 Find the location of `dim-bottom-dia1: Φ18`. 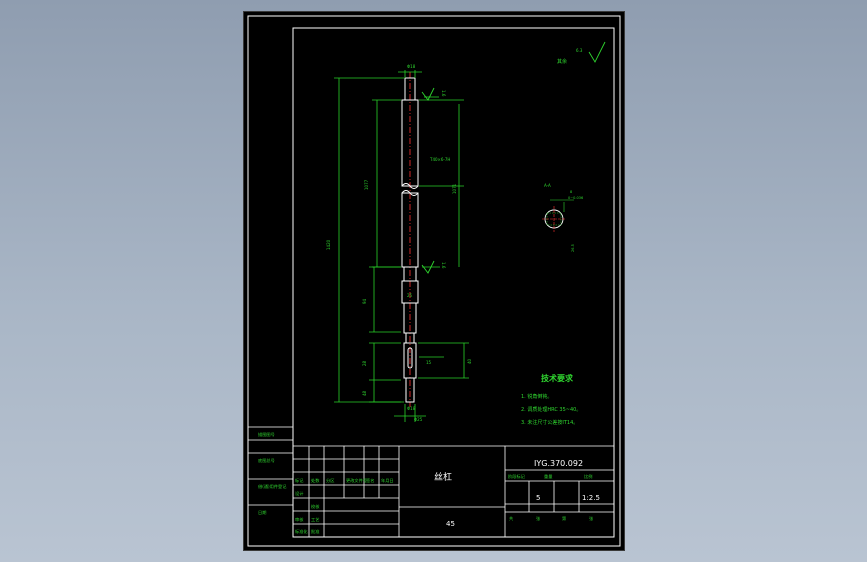

dim-bottom-dia1: Φ18 is located at coordinates (411, 408).